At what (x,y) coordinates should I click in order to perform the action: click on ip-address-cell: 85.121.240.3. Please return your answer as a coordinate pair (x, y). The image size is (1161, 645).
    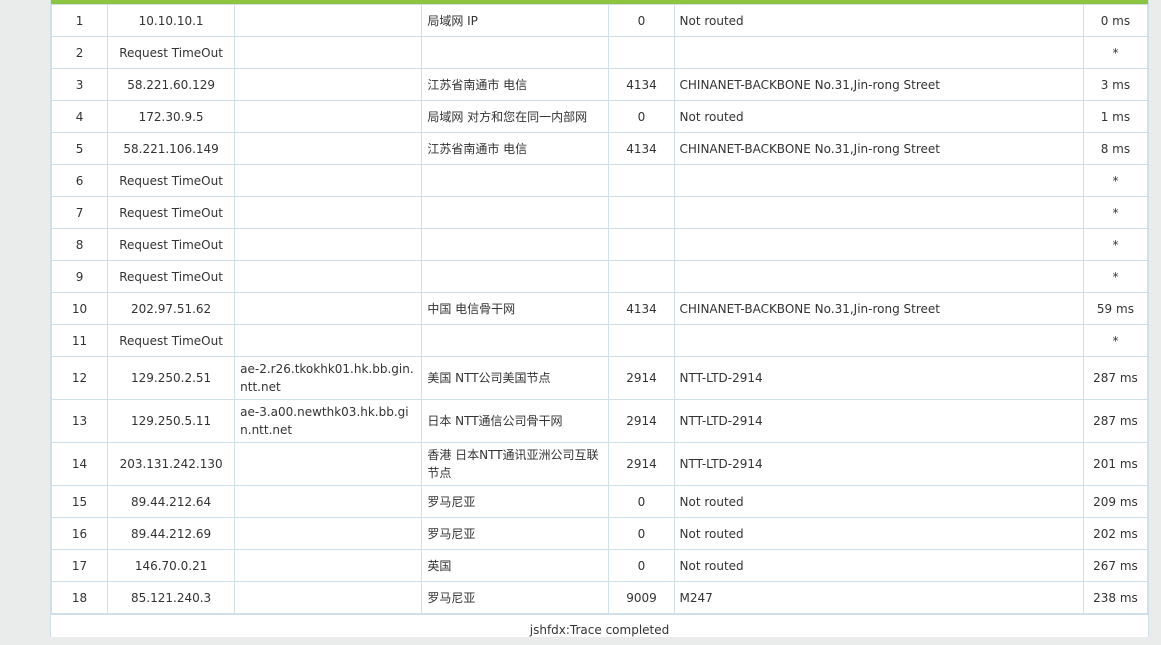
    Looking at the image, I should click on (171, 597).